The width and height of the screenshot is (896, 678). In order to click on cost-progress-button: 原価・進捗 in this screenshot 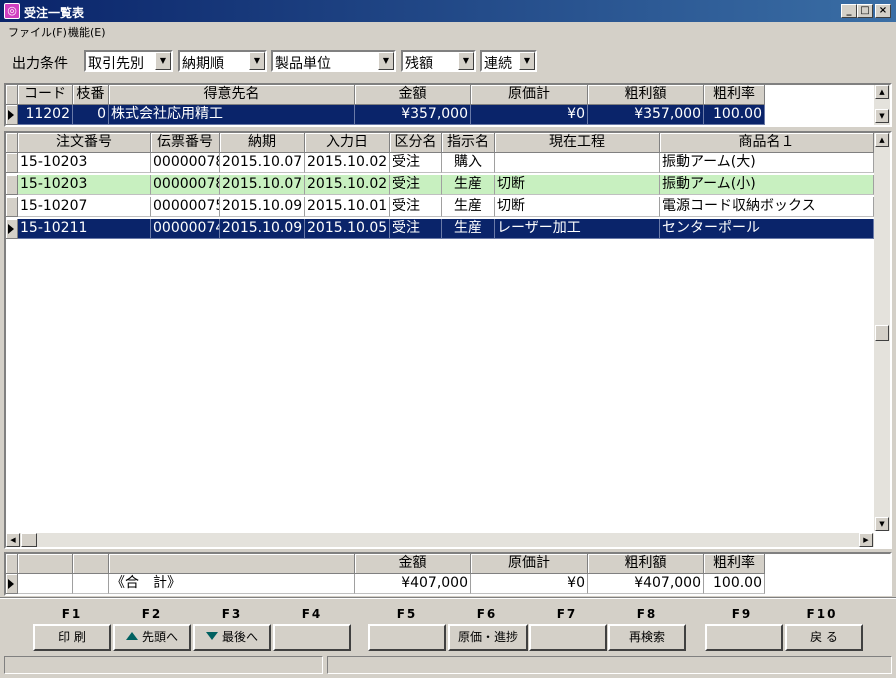, I will do `click(488, 637)`.